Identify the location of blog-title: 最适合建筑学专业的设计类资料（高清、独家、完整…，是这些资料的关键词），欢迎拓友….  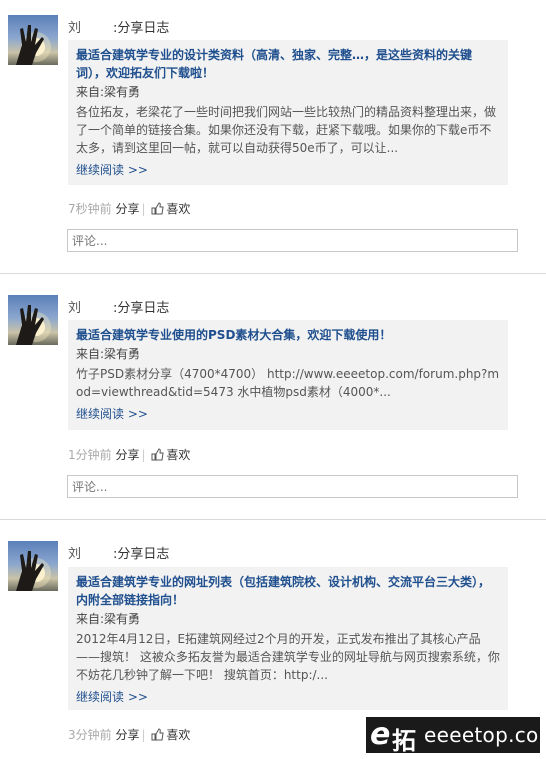
(288, 64).